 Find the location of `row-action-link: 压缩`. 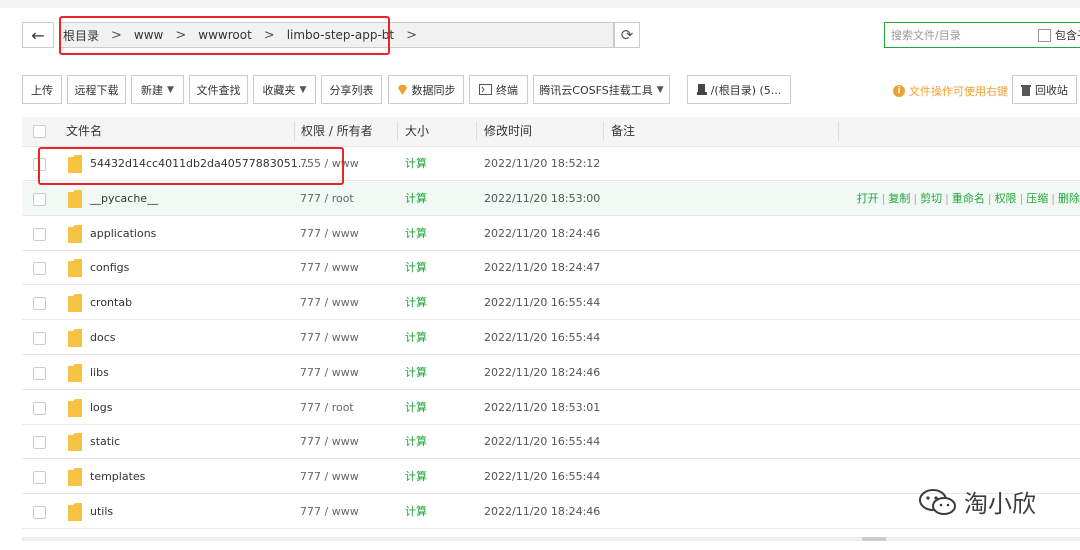

row-action-link: 压缩 is located at coordinates (1037, 198).